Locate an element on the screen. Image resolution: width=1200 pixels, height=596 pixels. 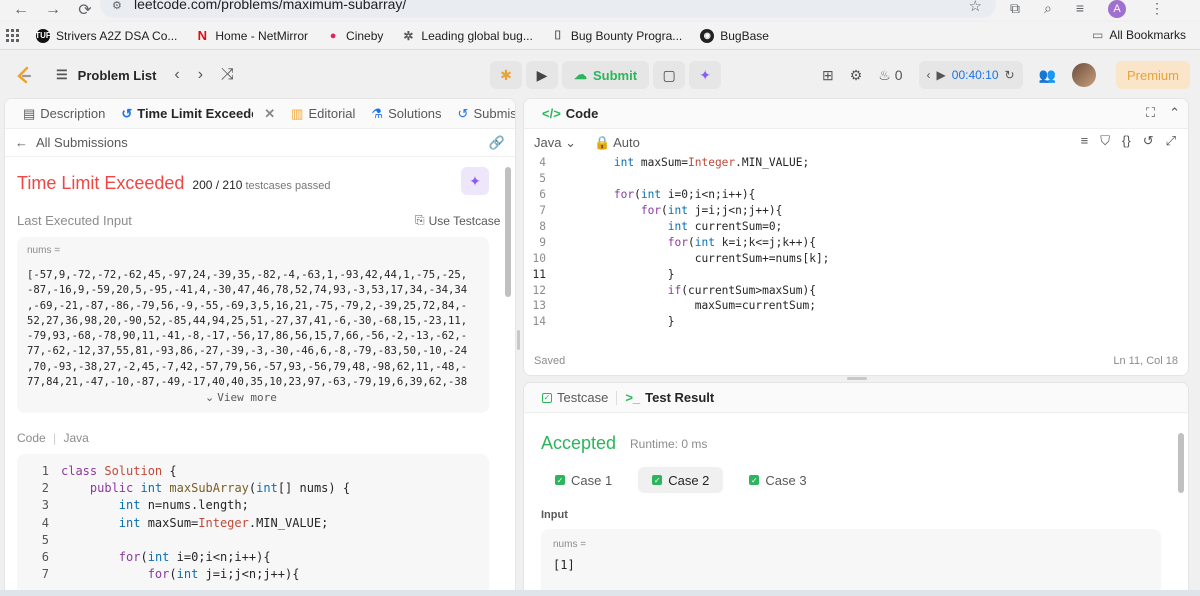
editor-line: 11 } is located at coordinates (856, 274).